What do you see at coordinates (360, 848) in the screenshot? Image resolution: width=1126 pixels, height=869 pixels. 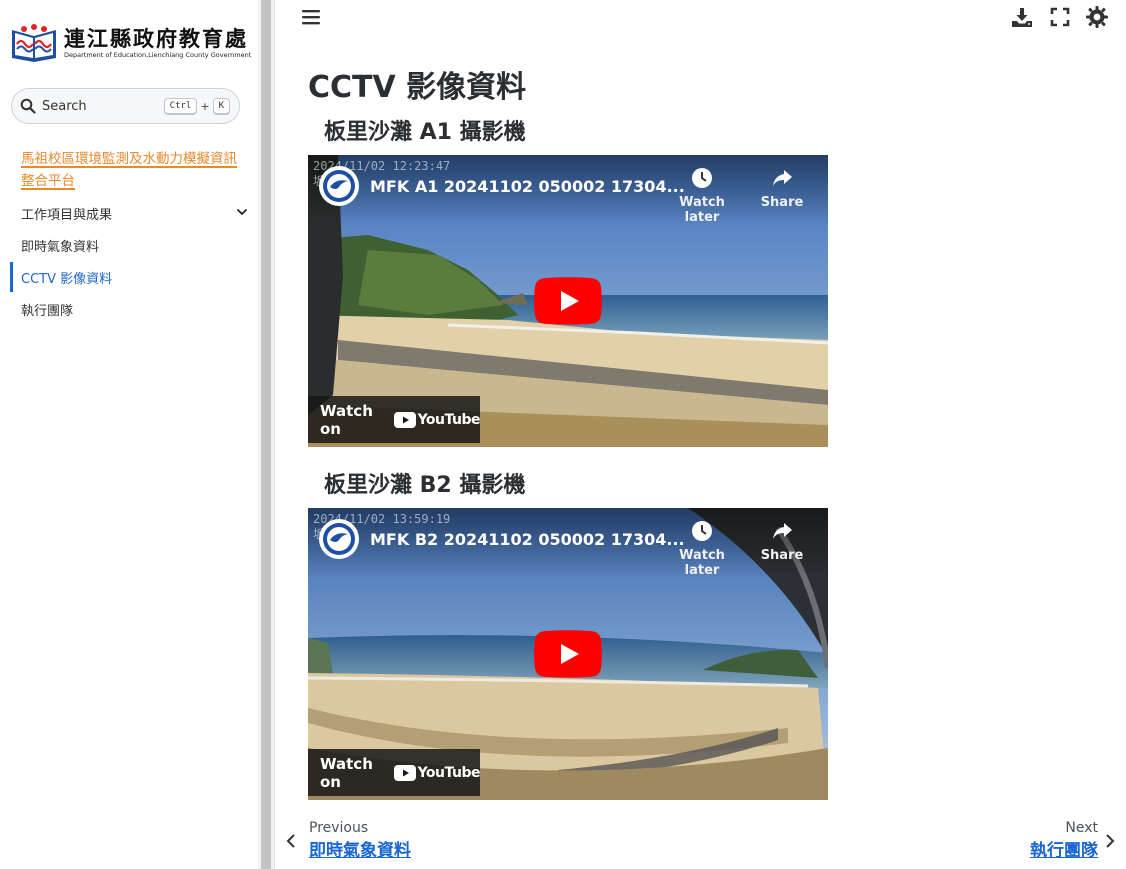 I see `previous-link-text: 即時氣象資料` at bounding box center [360, 848].